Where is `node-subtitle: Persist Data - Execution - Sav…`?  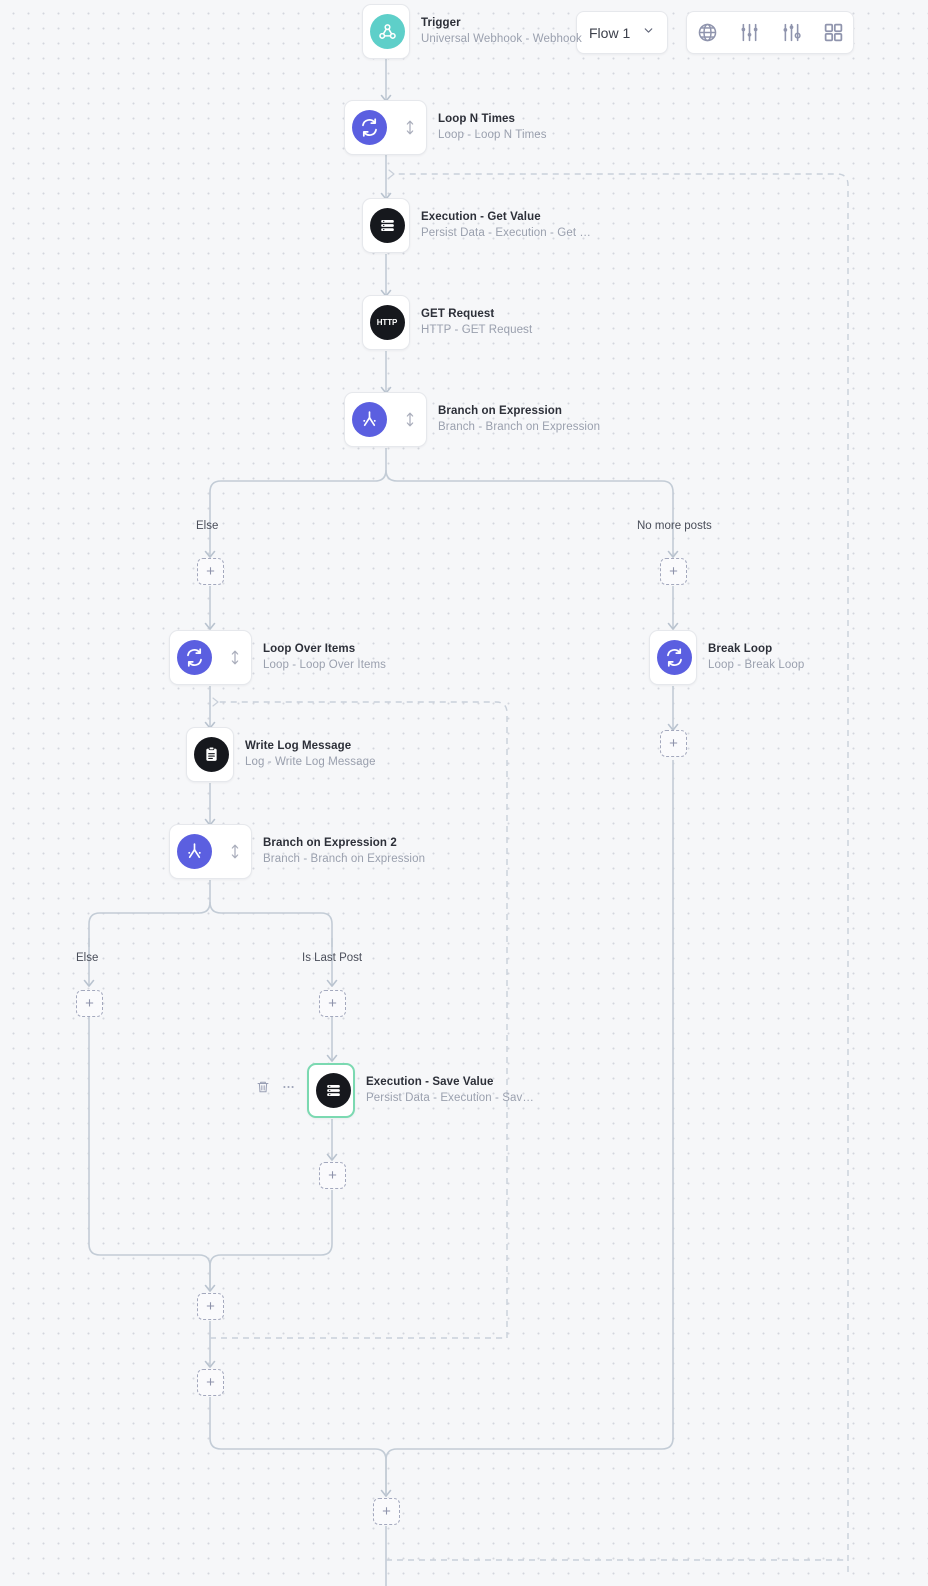 node-subtitle: Persist Data - Execution - Sav… is located at coordinates (450, 1098).